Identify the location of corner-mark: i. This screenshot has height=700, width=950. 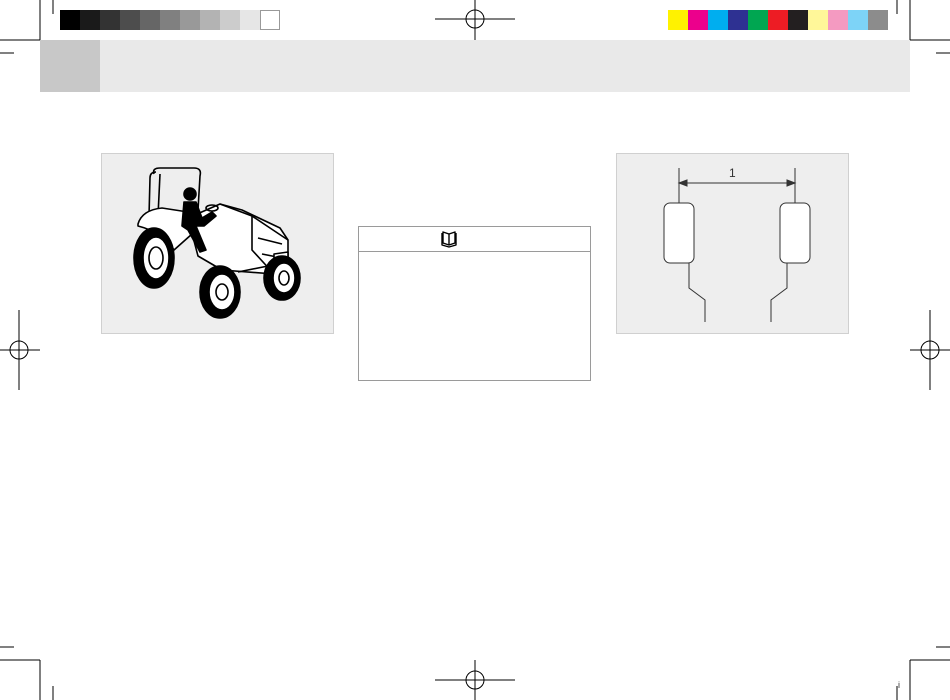
(899, 685).